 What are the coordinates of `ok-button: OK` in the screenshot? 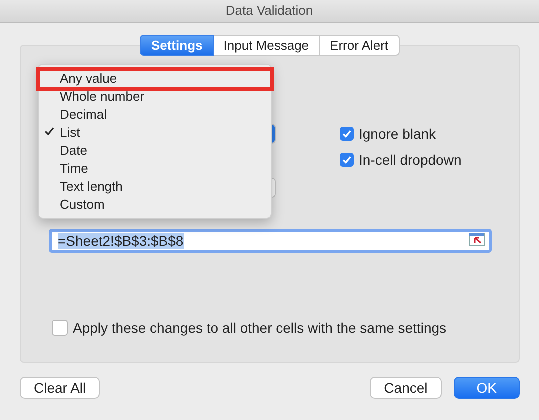 It's located at (487, 388).